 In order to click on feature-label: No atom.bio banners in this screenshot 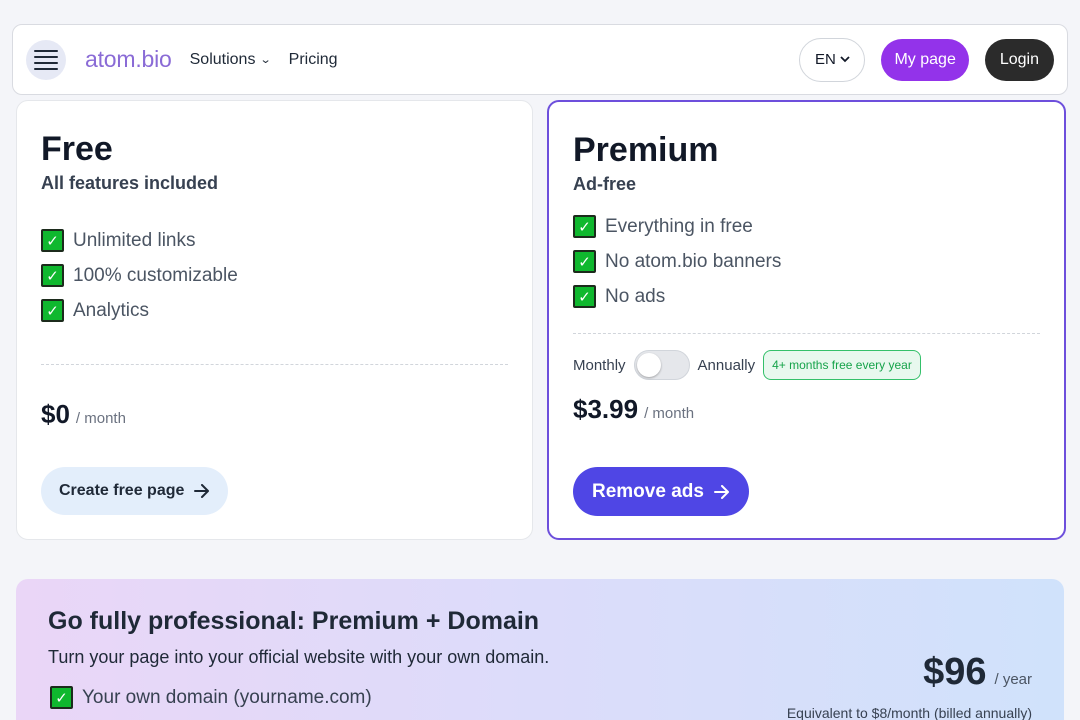, I will do `click(693, 261)`.